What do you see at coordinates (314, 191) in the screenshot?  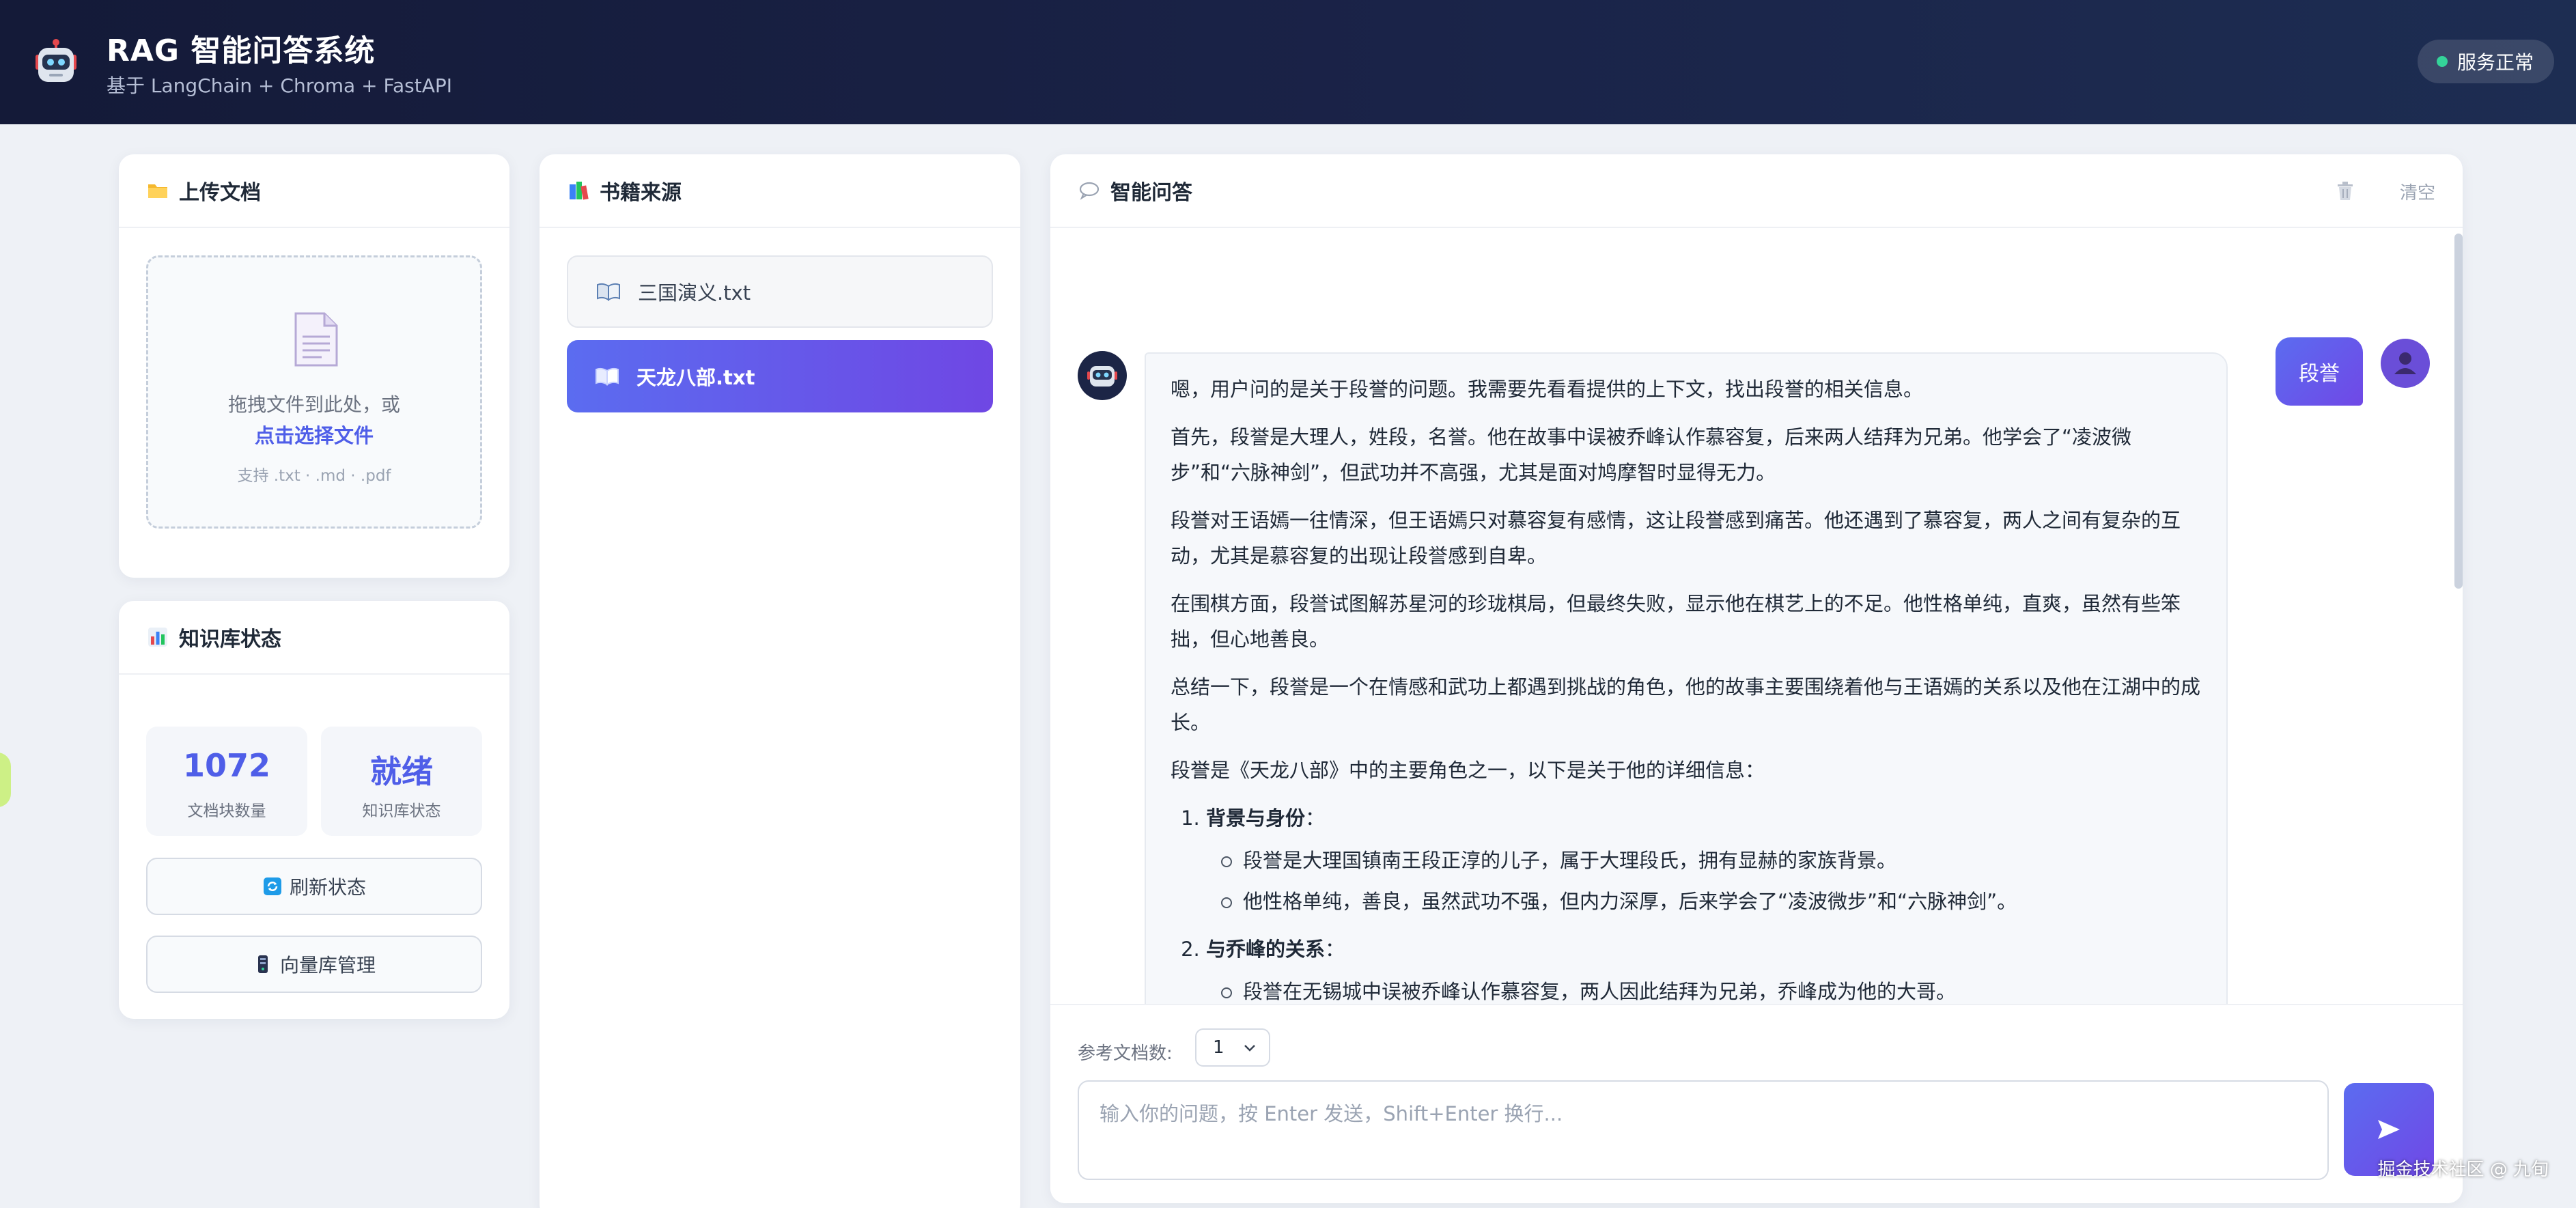 I see `upload-card-header: 上传文档` at bounding box center [314, 191].